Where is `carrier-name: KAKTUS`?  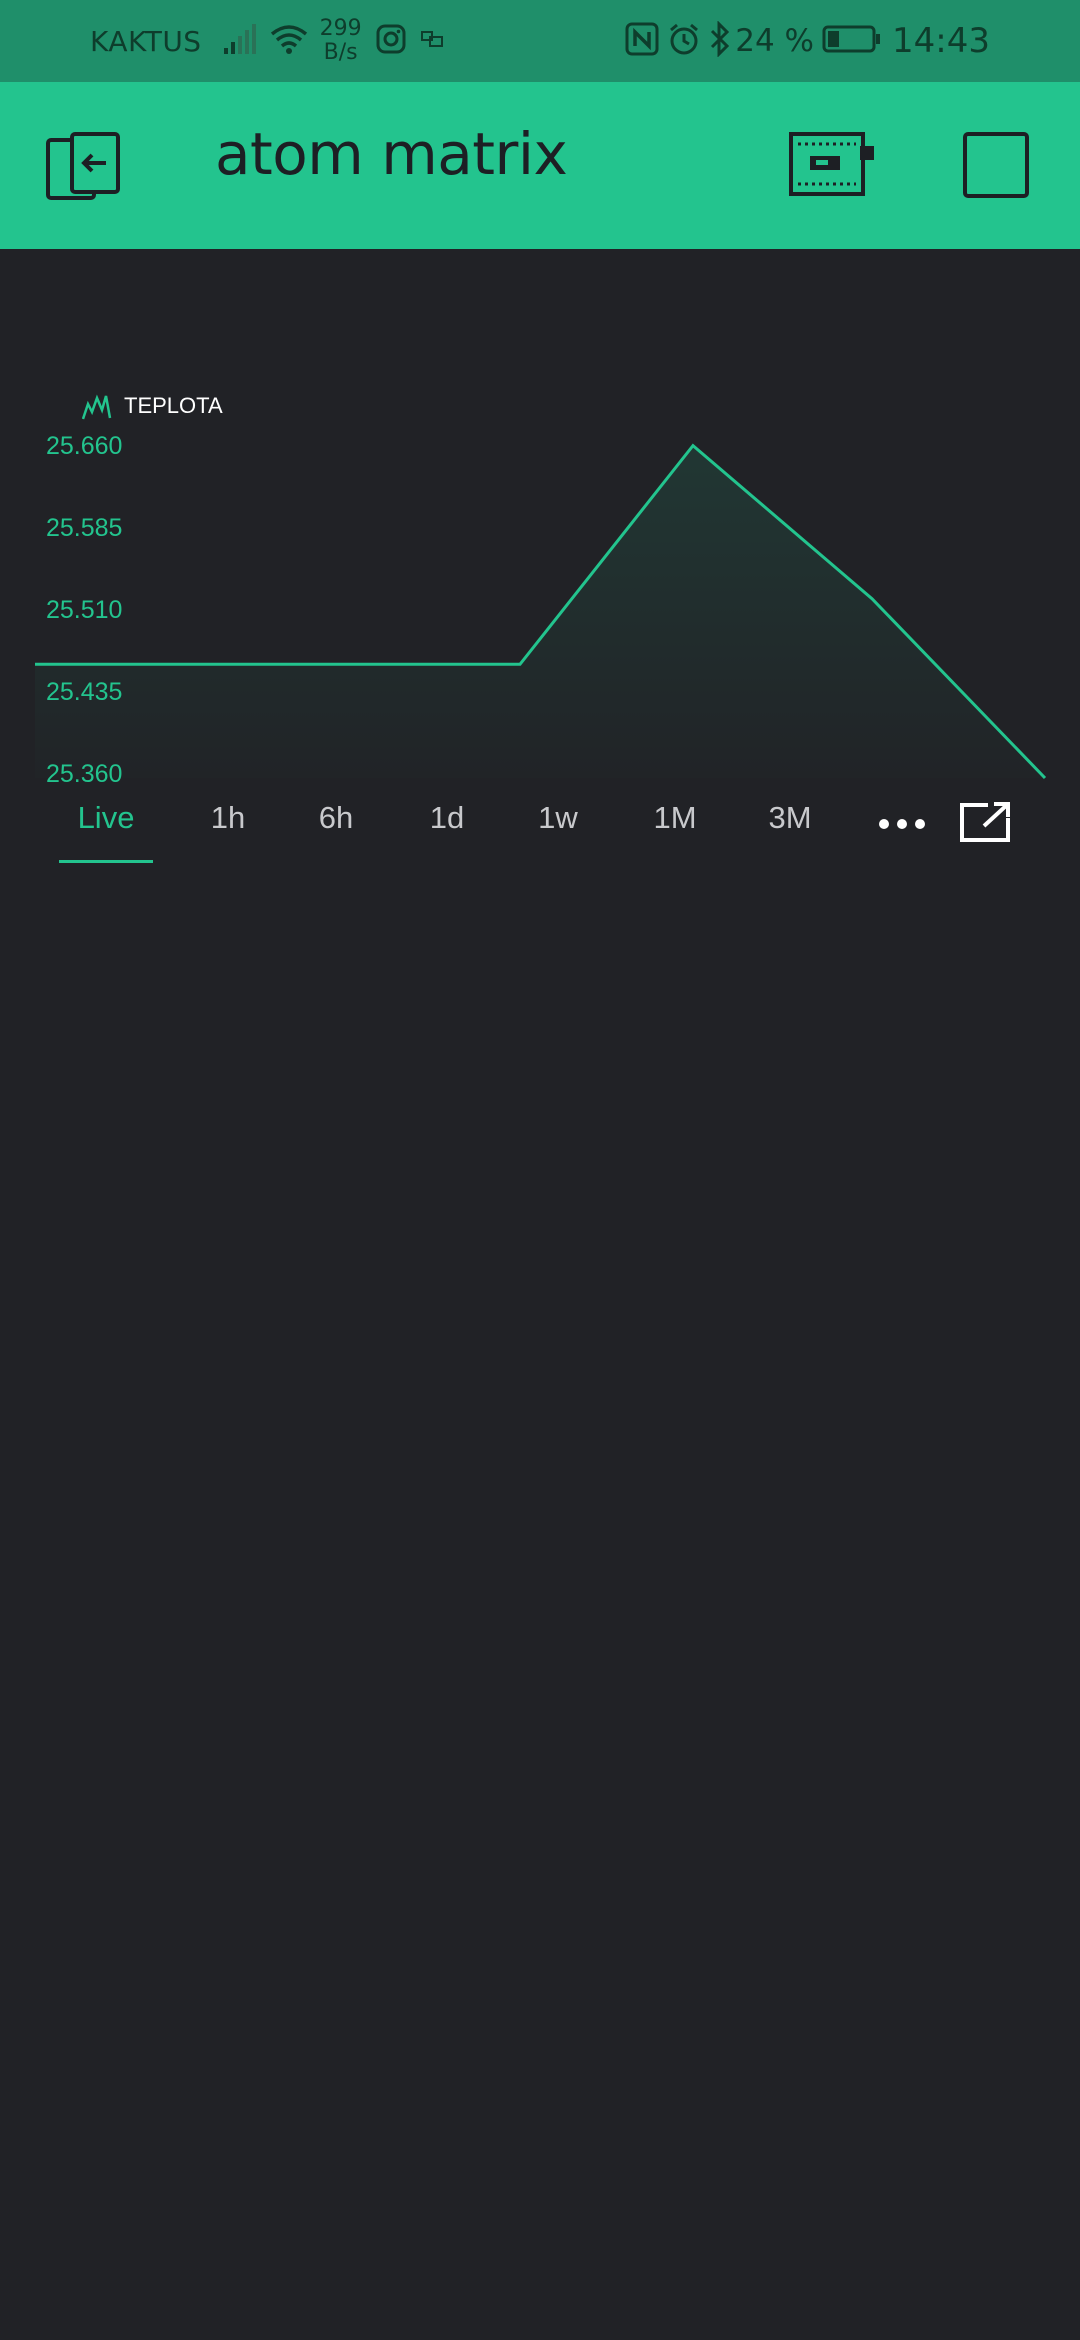 carrier-name: KAKTUS is located at coordinates (146, 41).